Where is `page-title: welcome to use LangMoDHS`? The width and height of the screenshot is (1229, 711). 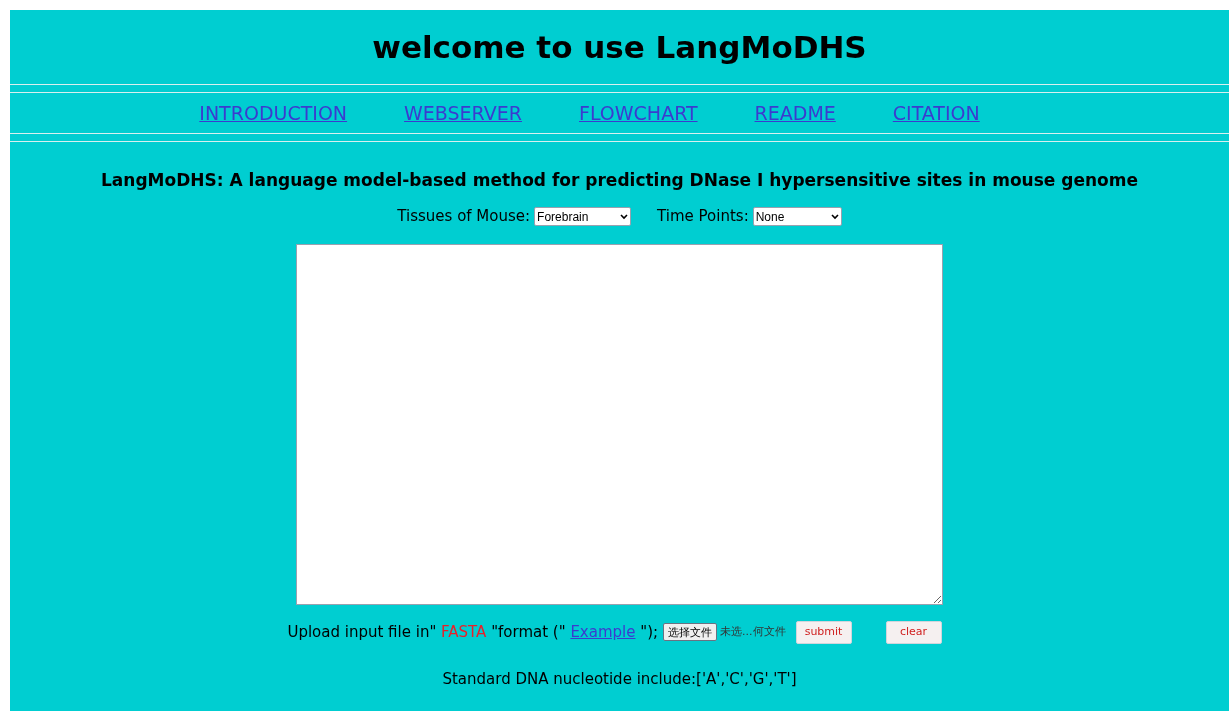
page-title: welcome to use LangMoDHS is located at coordinates (619, 47).